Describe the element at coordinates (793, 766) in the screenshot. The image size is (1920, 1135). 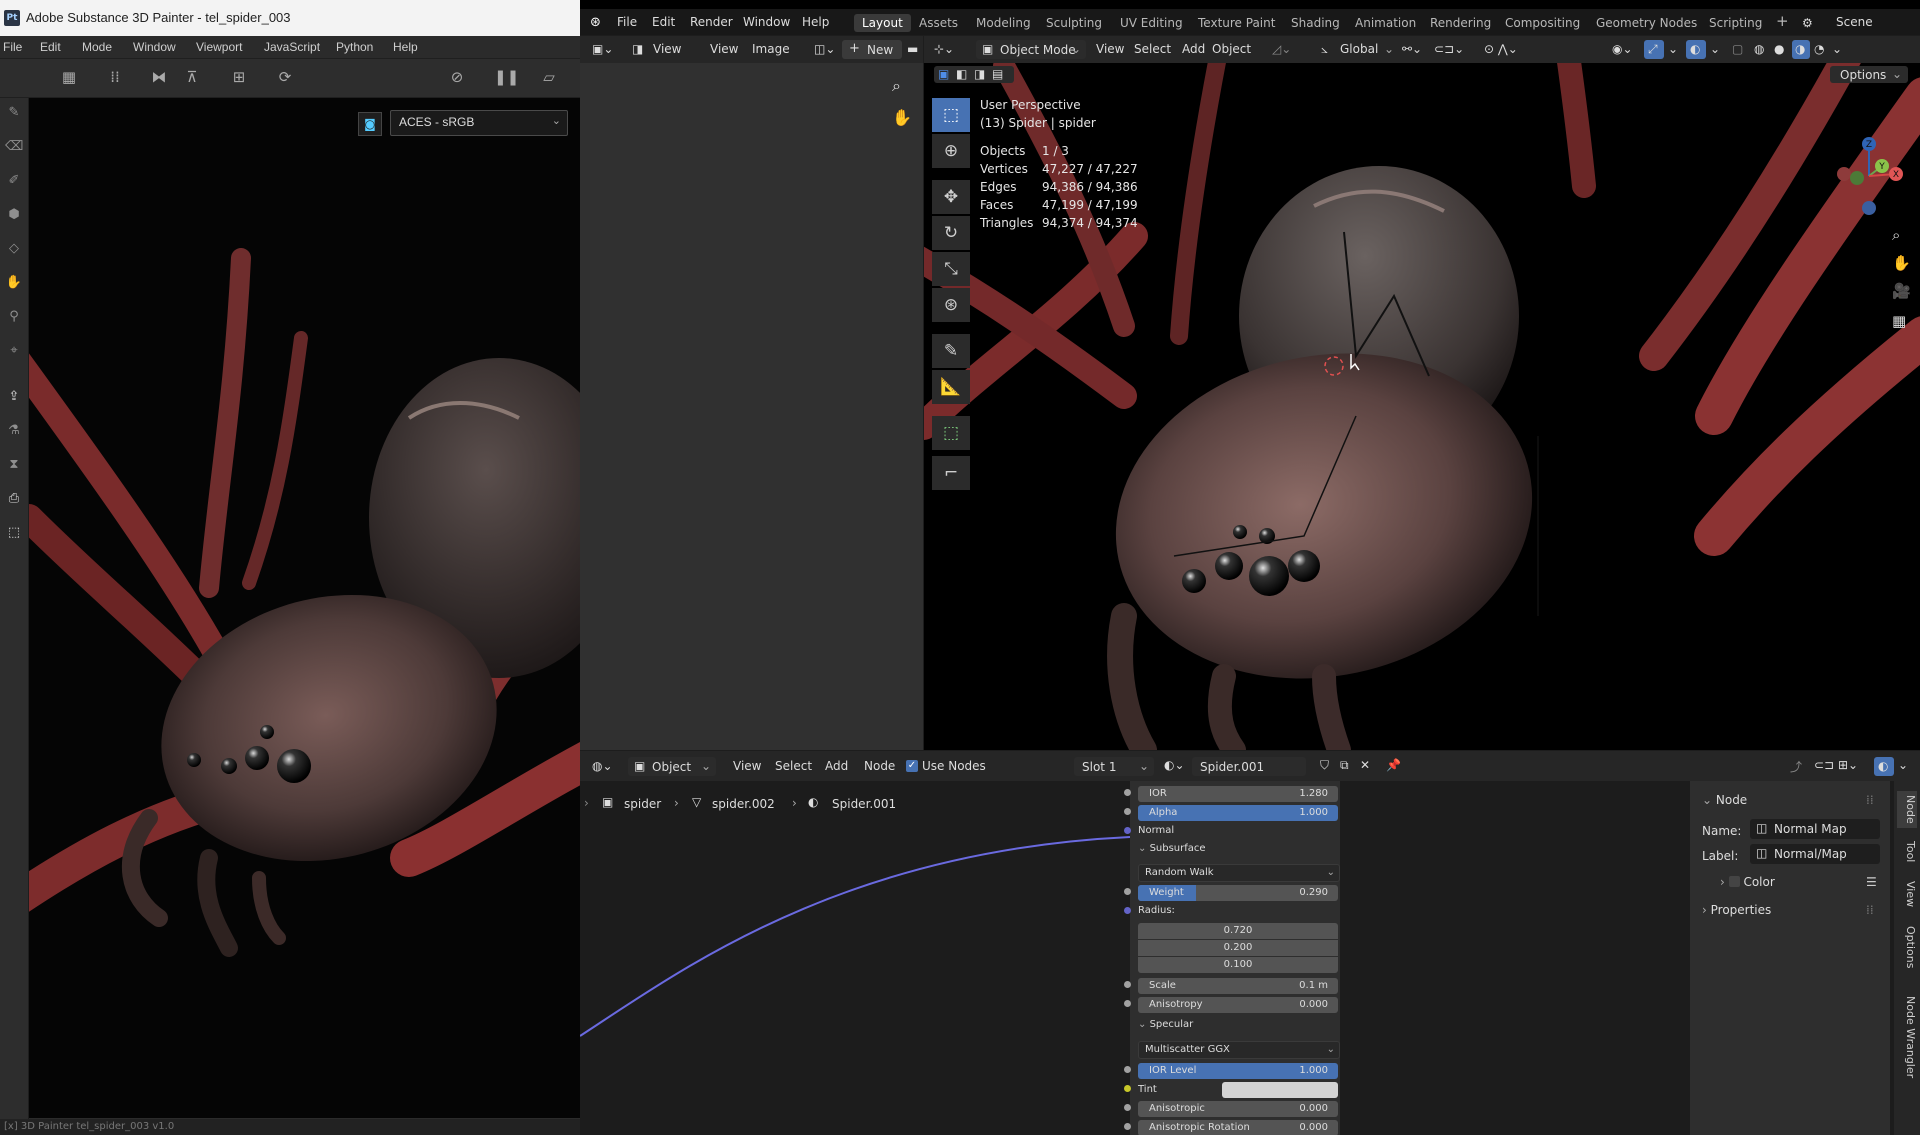
I see `ne-menu-select: Select` at that location.